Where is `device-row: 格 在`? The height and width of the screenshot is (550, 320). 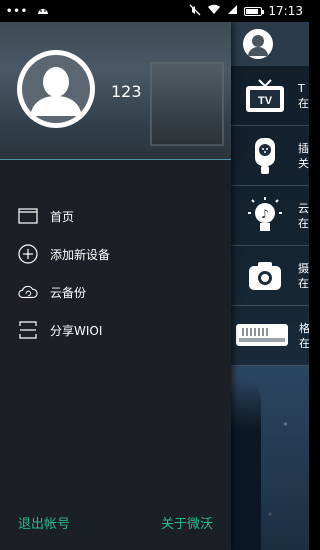
device-row: 格 在 is located at coordinates (270, 336).